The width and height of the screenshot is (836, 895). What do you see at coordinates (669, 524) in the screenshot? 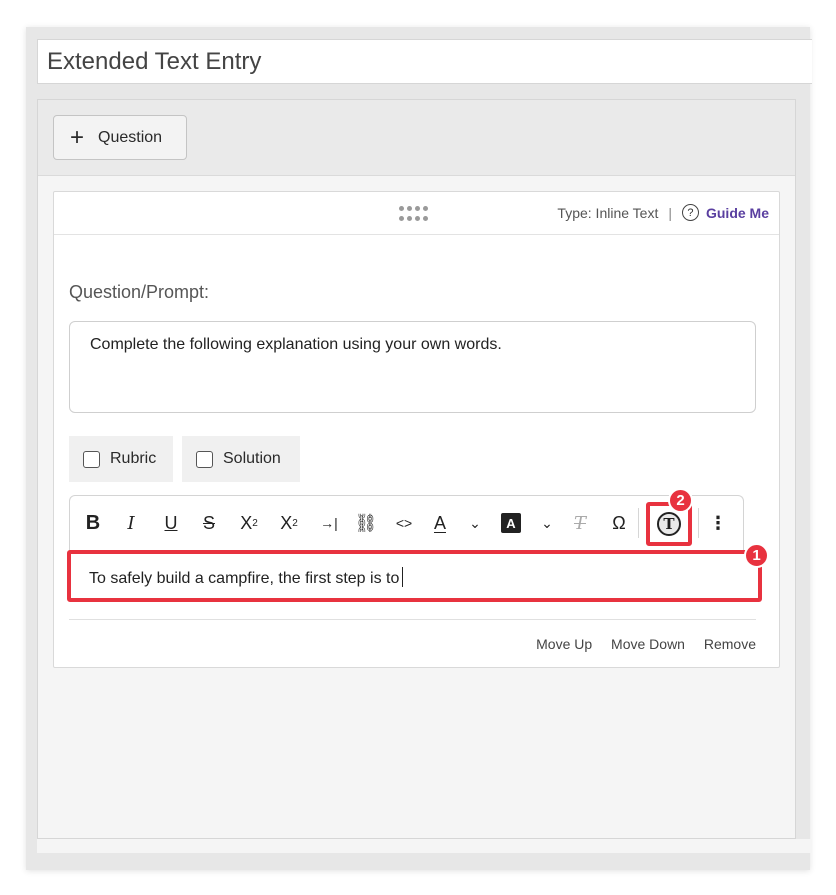
I see `text-entry-icon: T` at bounding box center [669, 524].